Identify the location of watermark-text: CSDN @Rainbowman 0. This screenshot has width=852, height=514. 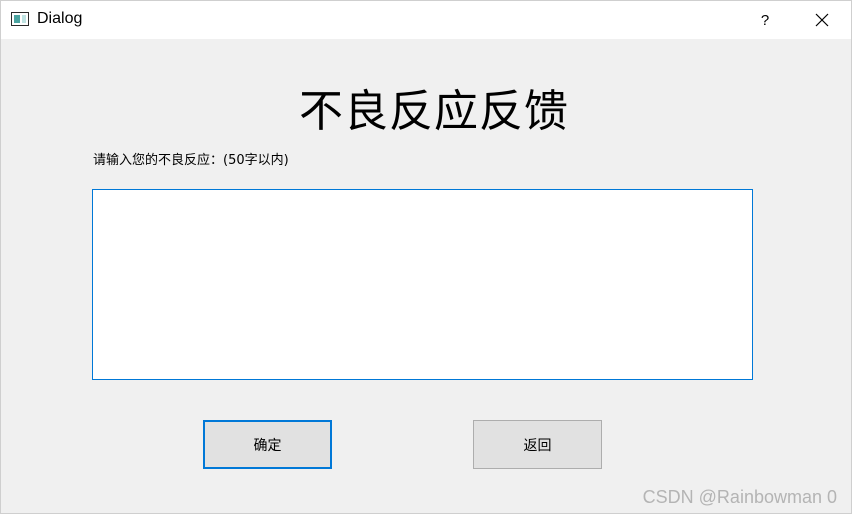
(739, 497).